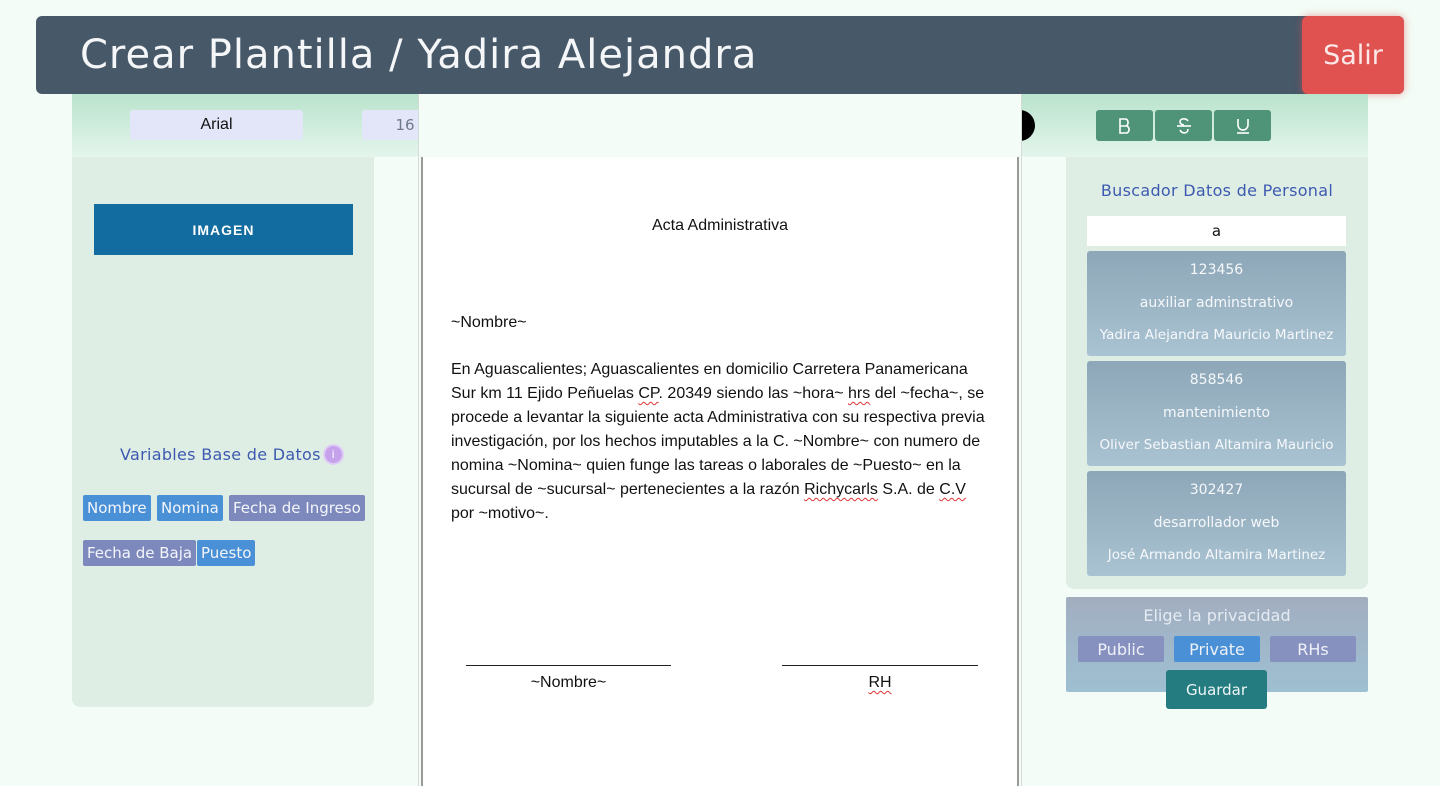 Image resolution: width=1440 pixels, height=786 pixels. What do you see at coordinates (1216, 335) in the screenshot?
I see `result-name: Yadira Alejandra Mauricio Martinez` at bounding box center [1216, 335].